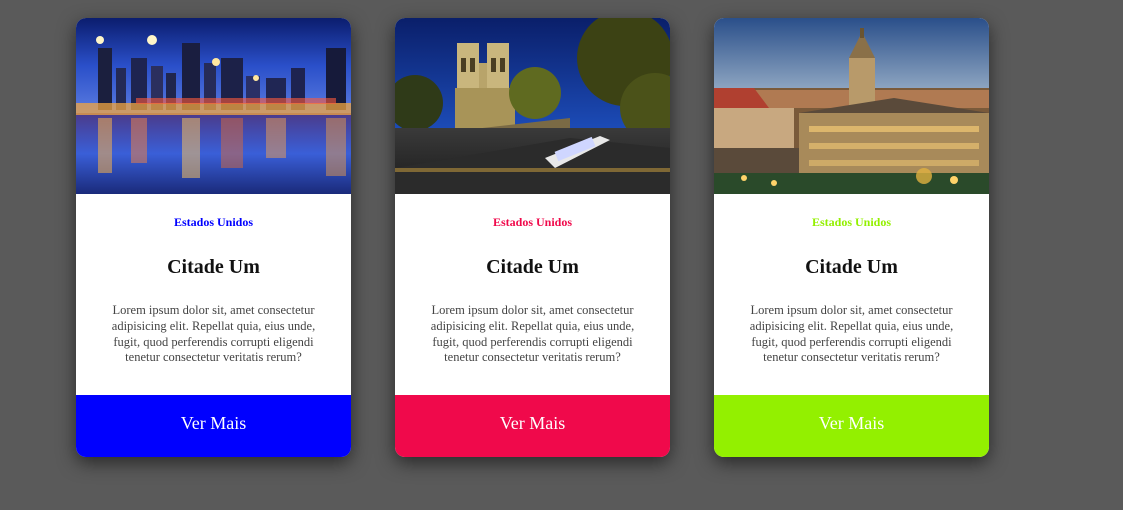 The width and height of the screenshot is (1123, 510). What do you see at coordinates (532, 106) in the screenshot?
I see `notre-dame-river-photo` at bounding box center [532, 106].